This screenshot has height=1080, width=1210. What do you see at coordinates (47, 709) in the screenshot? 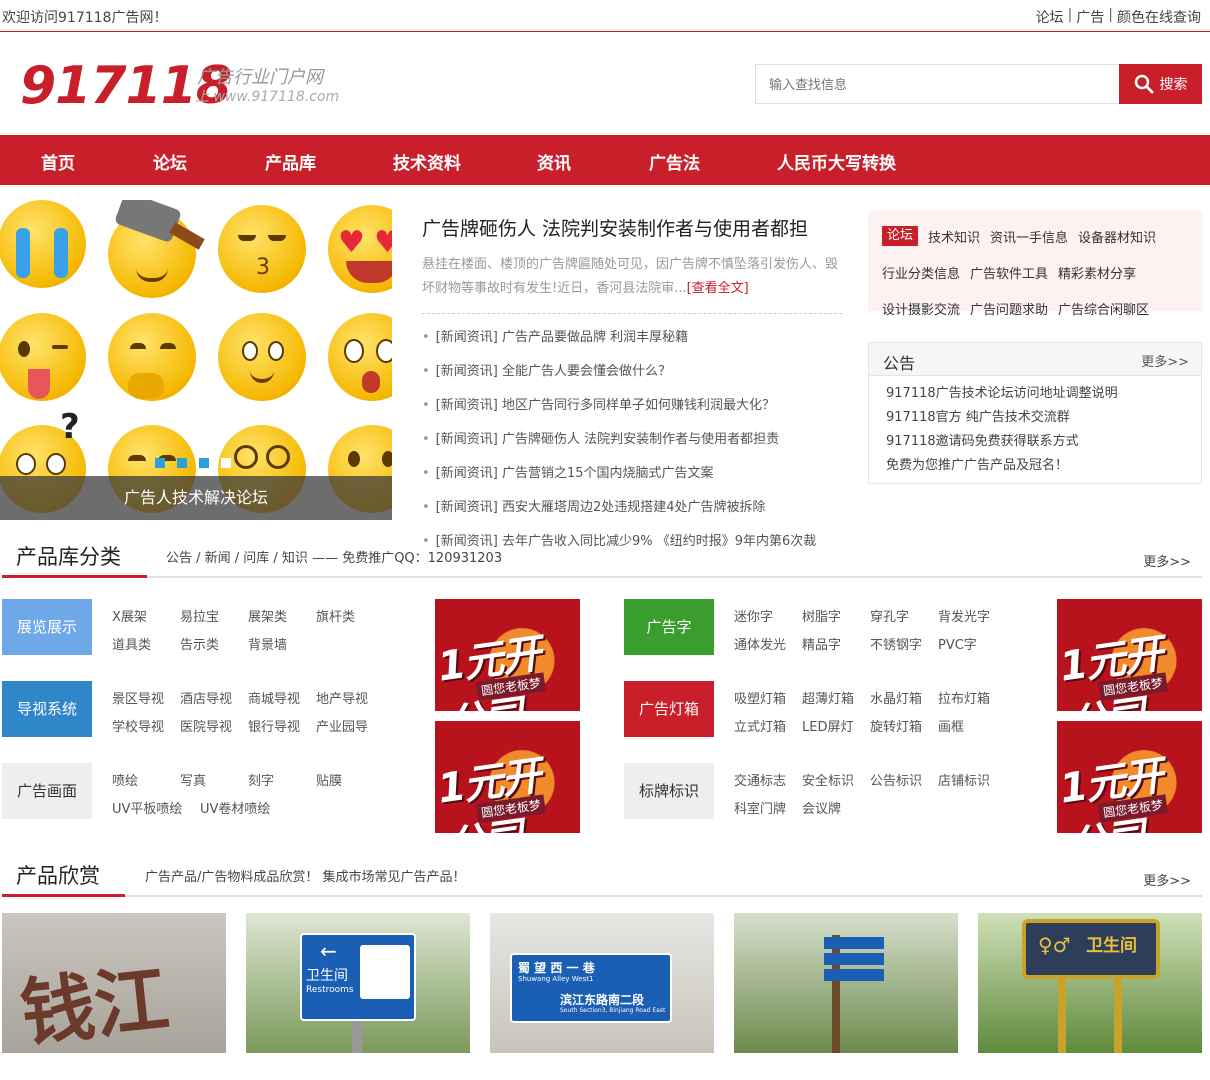
I see `category-label: 导视系统` at bounding box center [47, 709].